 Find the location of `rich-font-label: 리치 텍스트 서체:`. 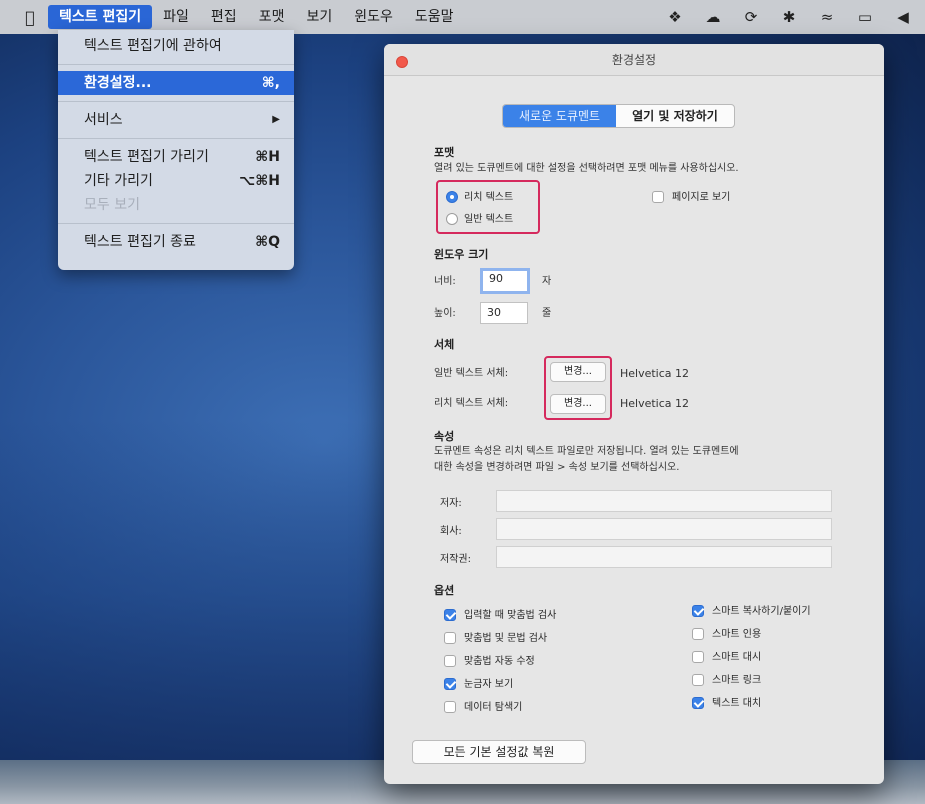

rich-font-label: 리치 텍스트 서체: is located at coordinates (471, 403).